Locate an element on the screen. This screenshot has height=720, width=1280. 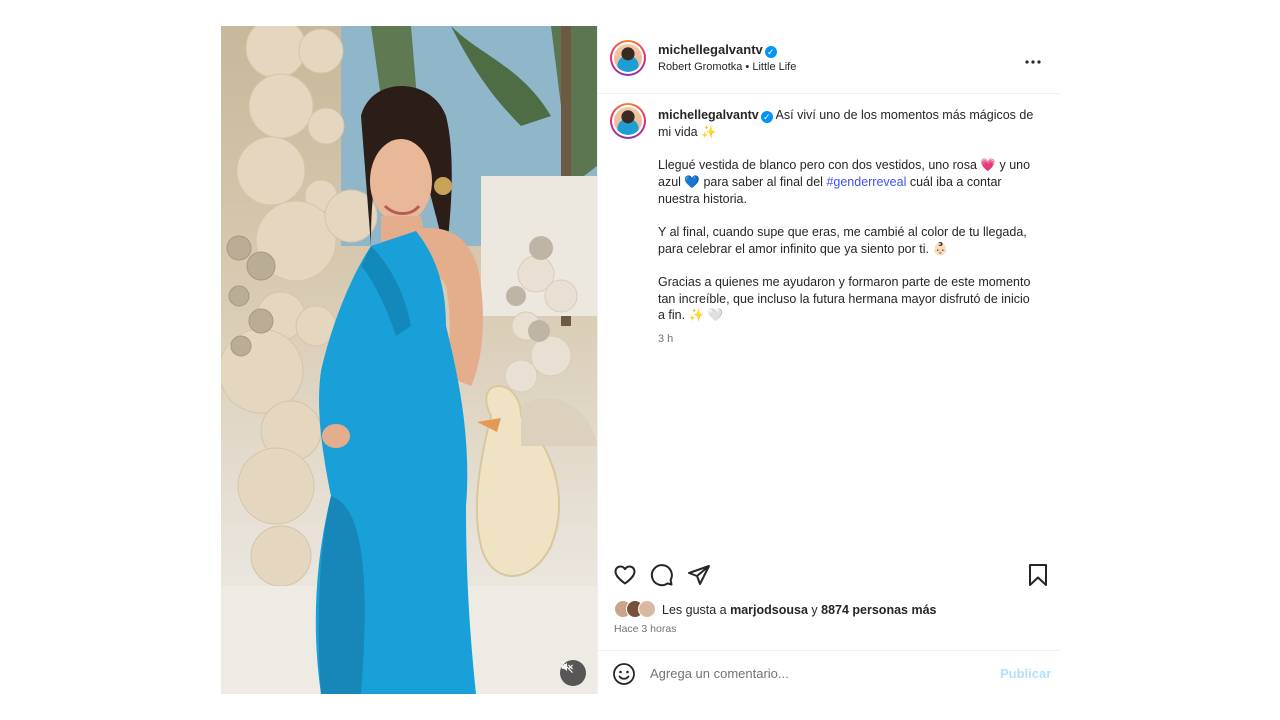
save-button is located at coordinates (1038, 575).